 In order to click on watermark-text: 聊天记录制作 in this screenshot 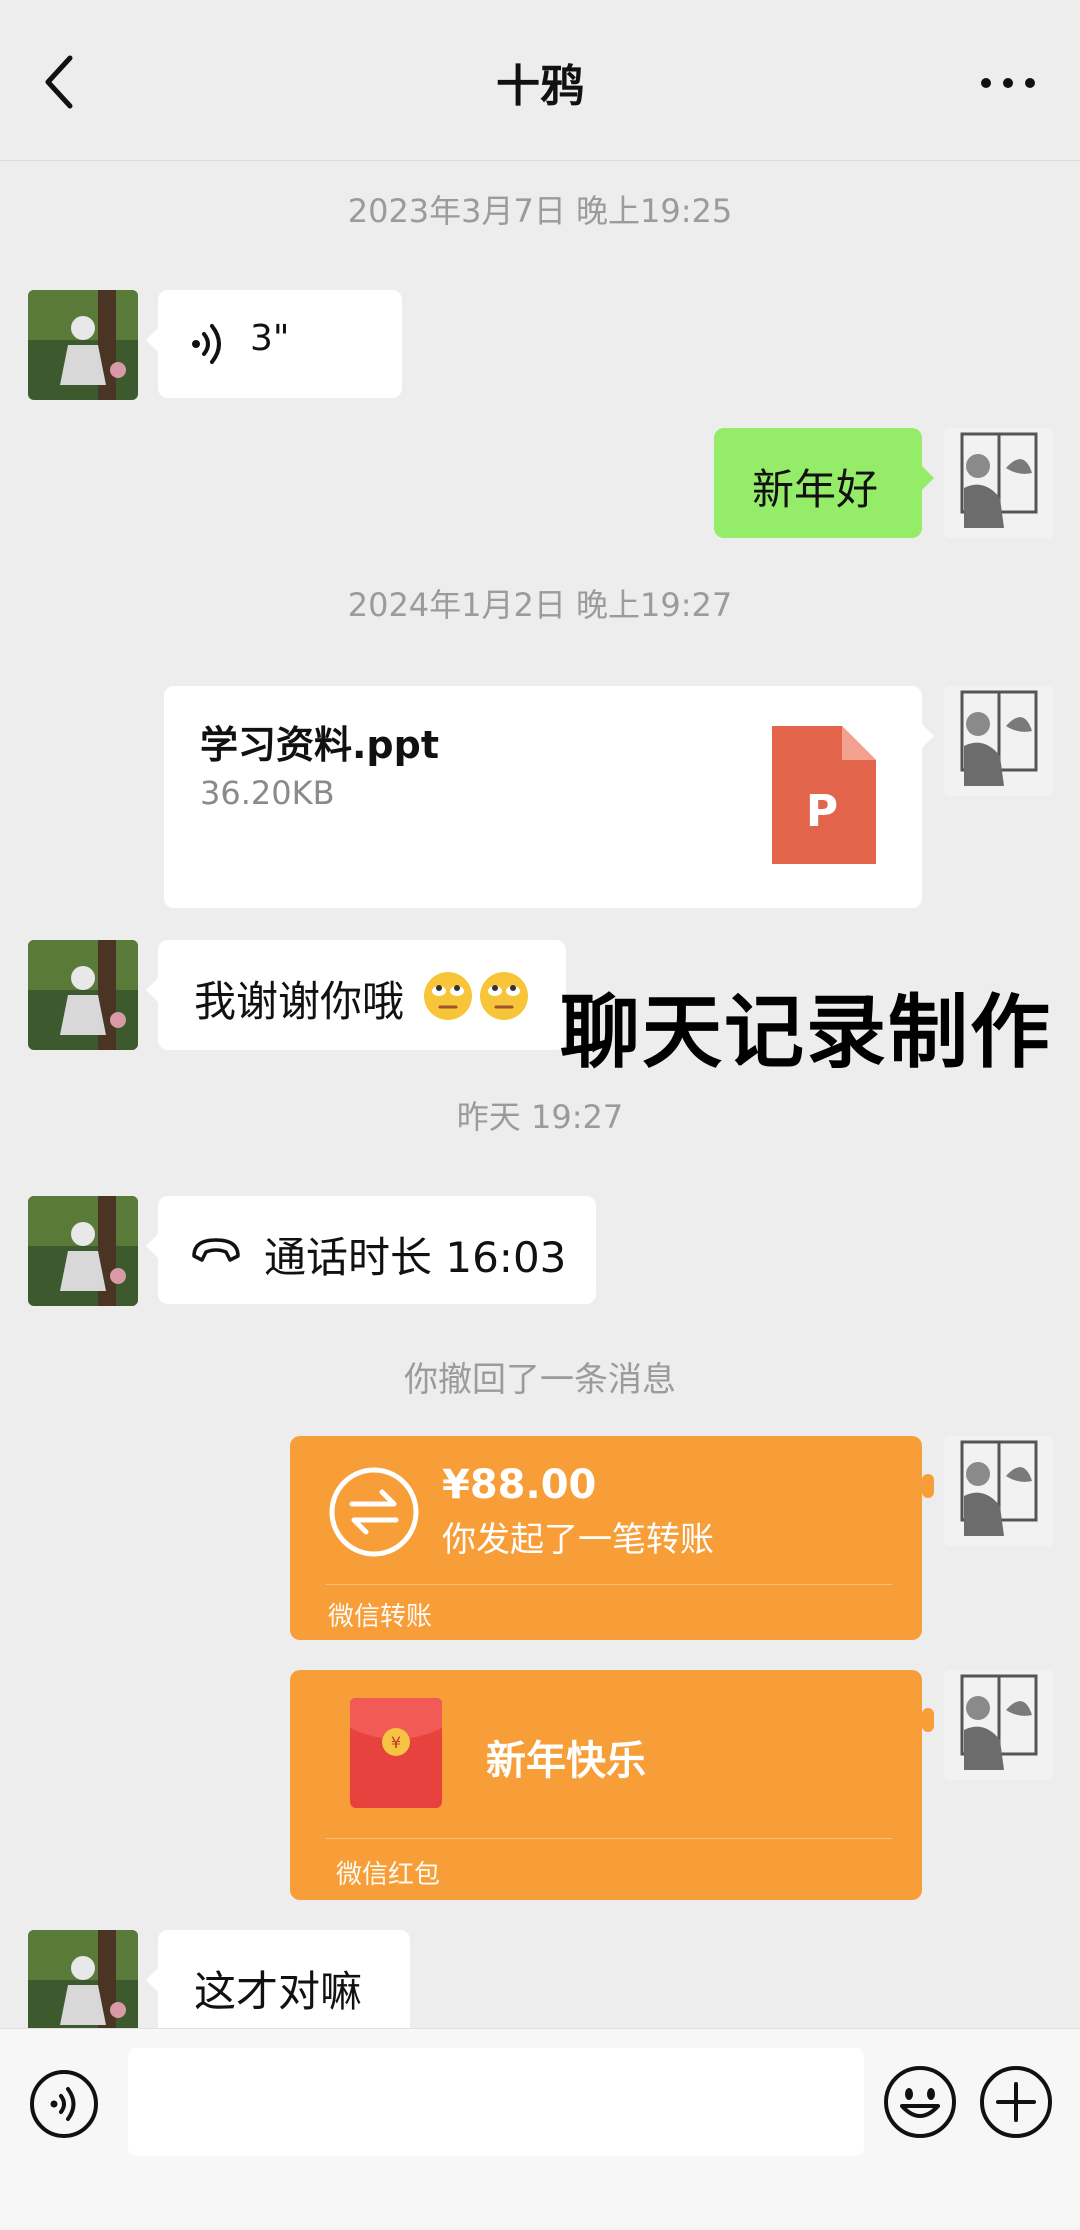, I will do `click(806, 1032)`.